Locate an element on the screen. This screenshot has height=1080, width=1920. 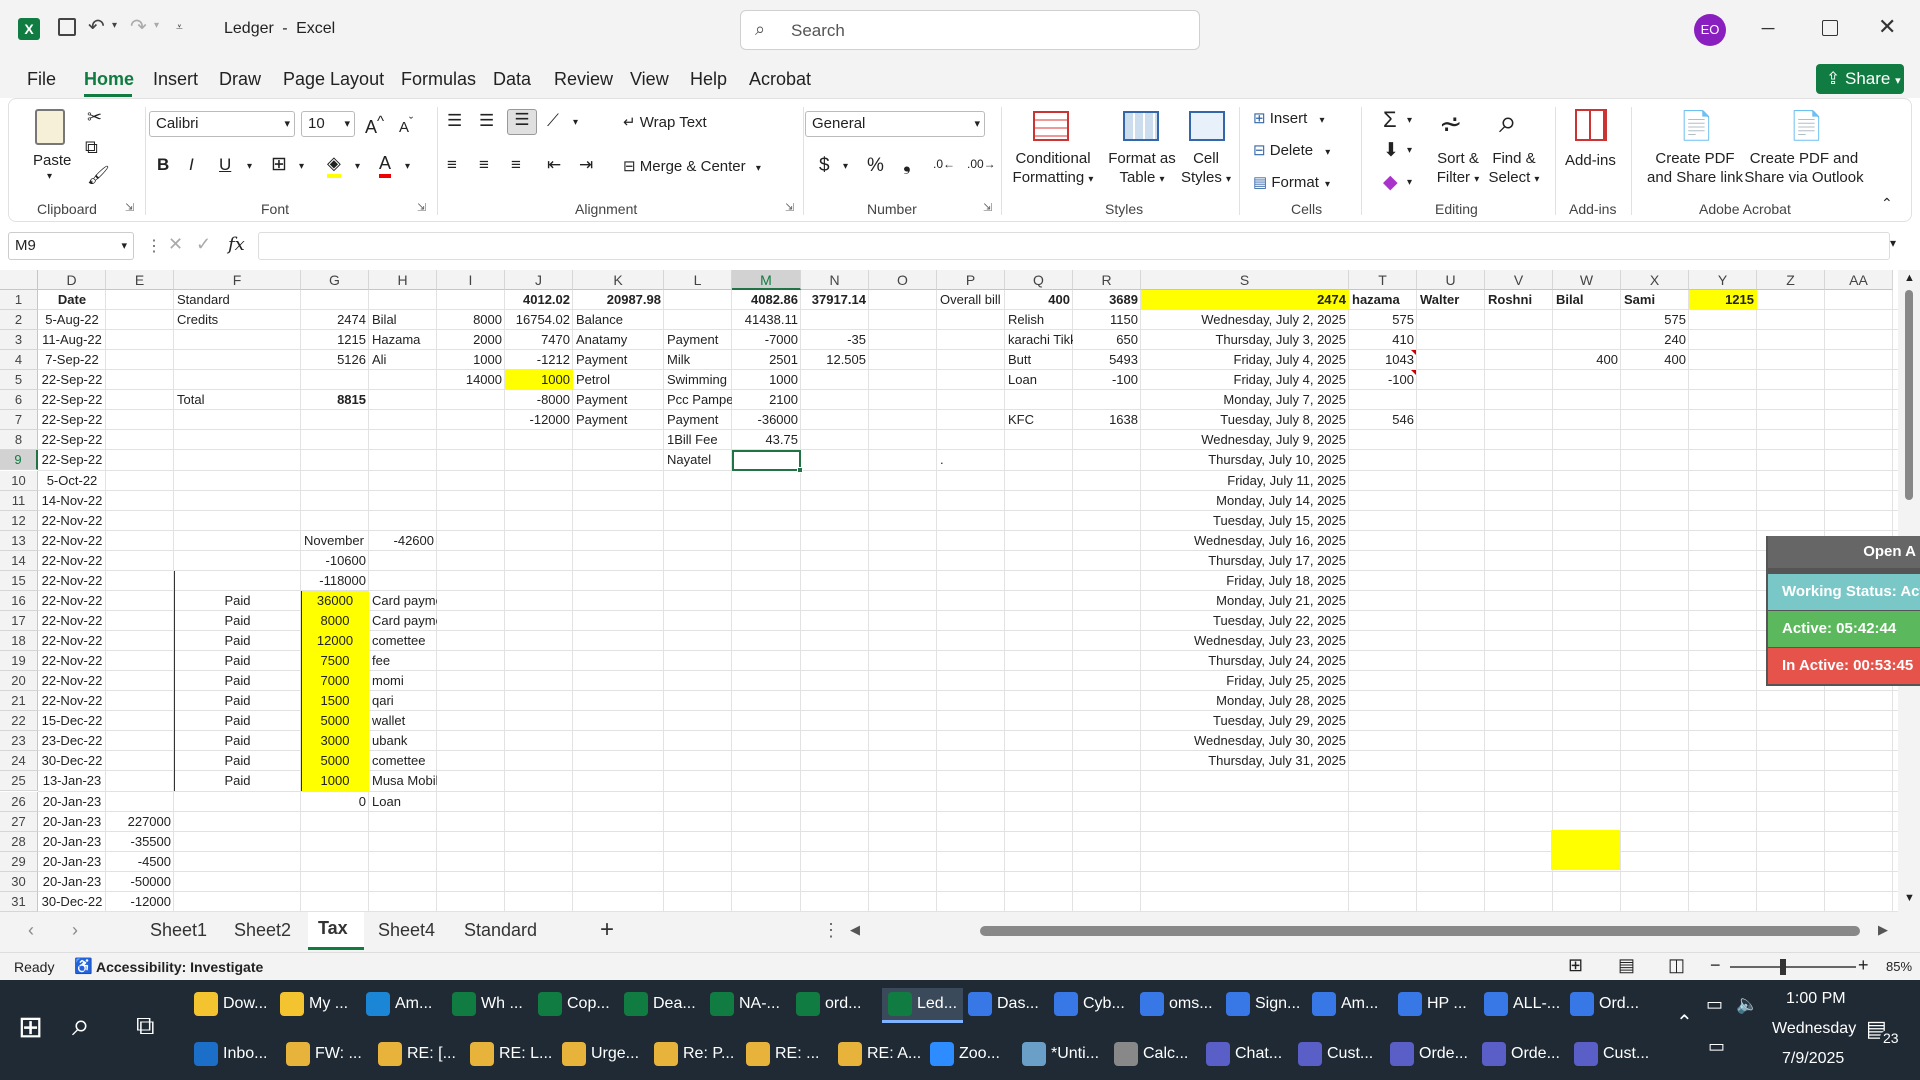
tab-sheet1: Sheet1 is located at coordinates (178, 930).